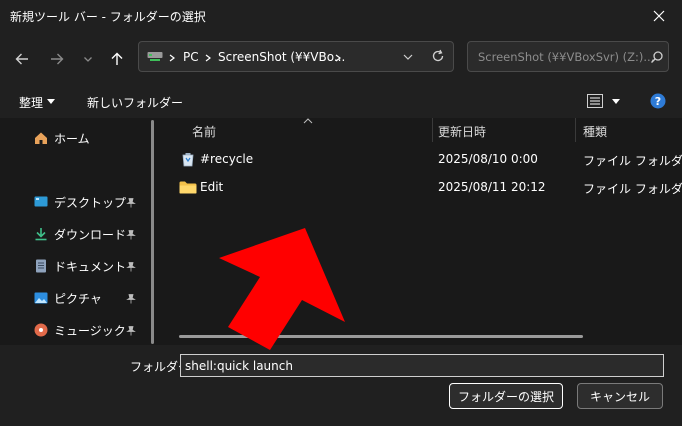 The width and height of the screenshot is (682, 426). What do you see at coordinates (506, 396) in the screenshot?
I see `select-folder-button: フォルダーの選択` at bounding box center [506, 396].